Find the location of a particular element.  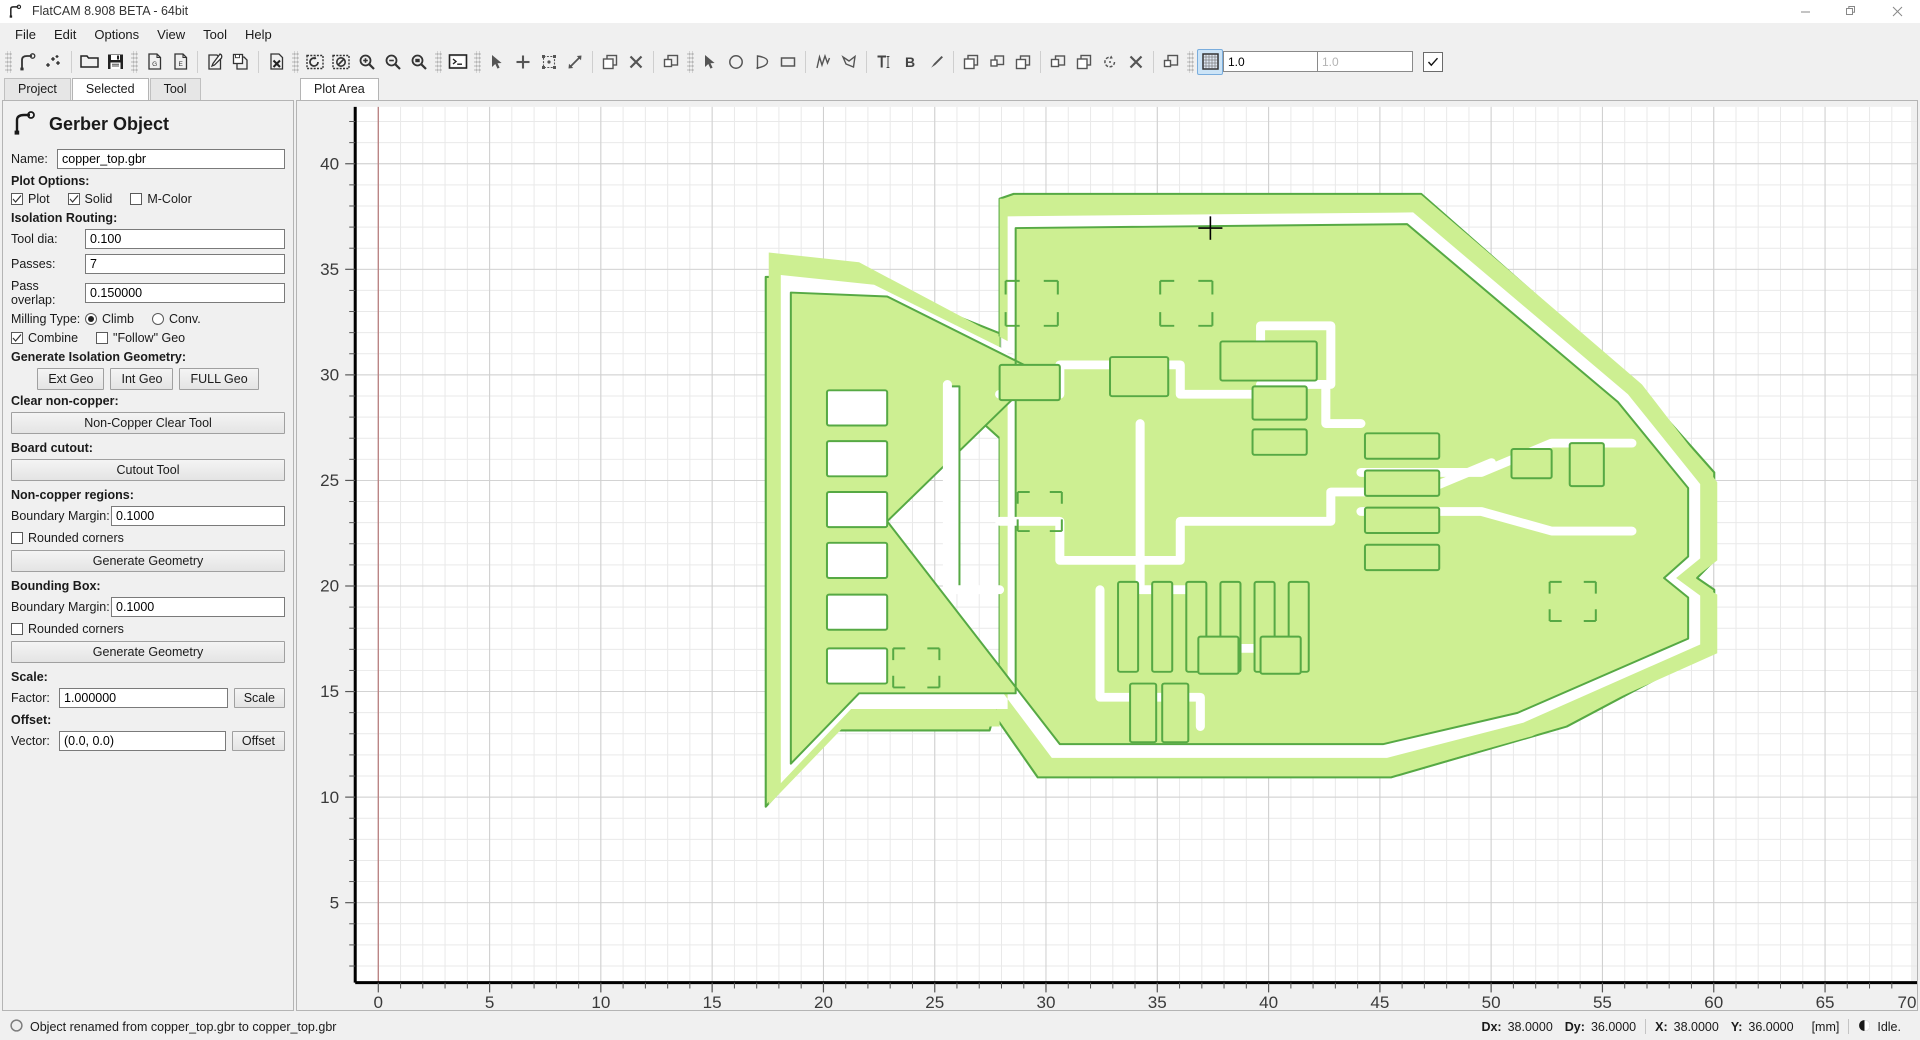

plot-checkbox: Plot is located at coordinates (30, 199).